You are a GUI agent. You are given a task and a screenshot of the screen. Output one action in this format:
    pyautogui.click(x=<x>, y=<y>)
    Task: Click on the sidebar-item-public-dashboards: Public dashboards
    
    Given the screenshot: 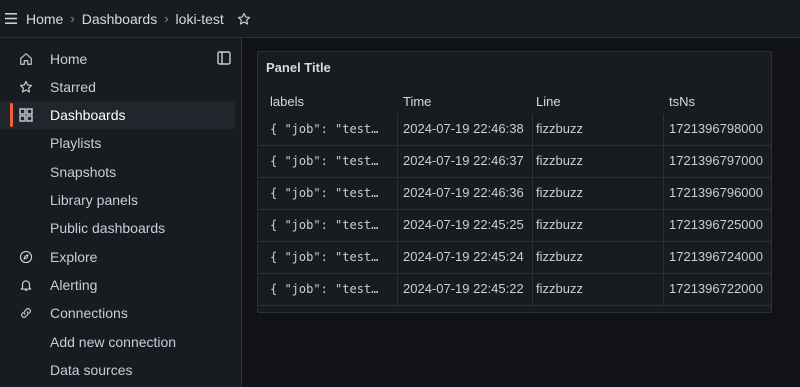 What is the action you would take?
    pyautogui.click(x=117, y=228)
    